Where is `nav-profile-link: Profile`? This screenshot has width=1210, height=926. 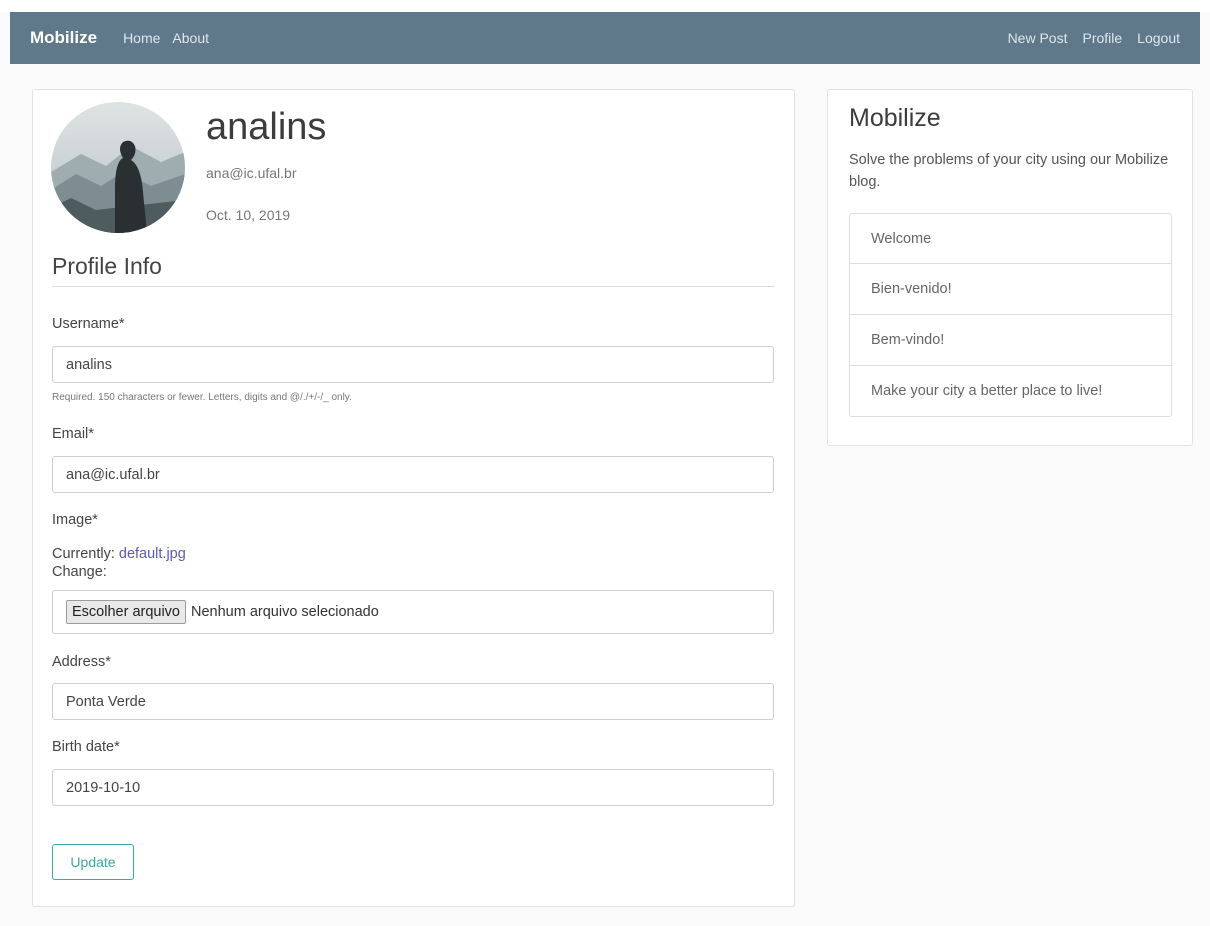 nav-profile-link: Profile is located at coordinates (1102, 38).